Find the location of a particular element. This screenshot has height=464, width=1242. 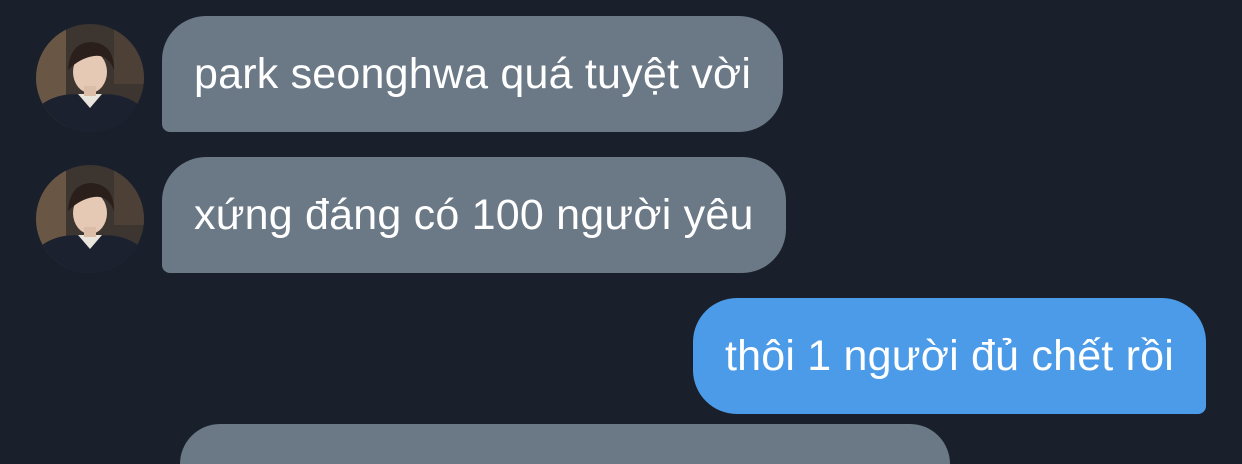

outgoing-message-bubble: thôi 1 người đủ chết rồi is located at coordinates (949, 356).